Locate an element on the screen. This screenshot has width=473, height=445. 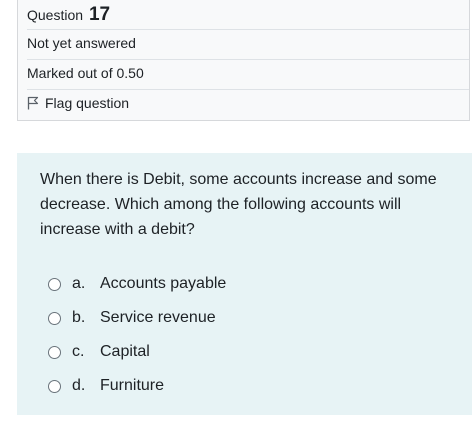
answer-option-d: d. Furniture is located at coordinates (137, 386).